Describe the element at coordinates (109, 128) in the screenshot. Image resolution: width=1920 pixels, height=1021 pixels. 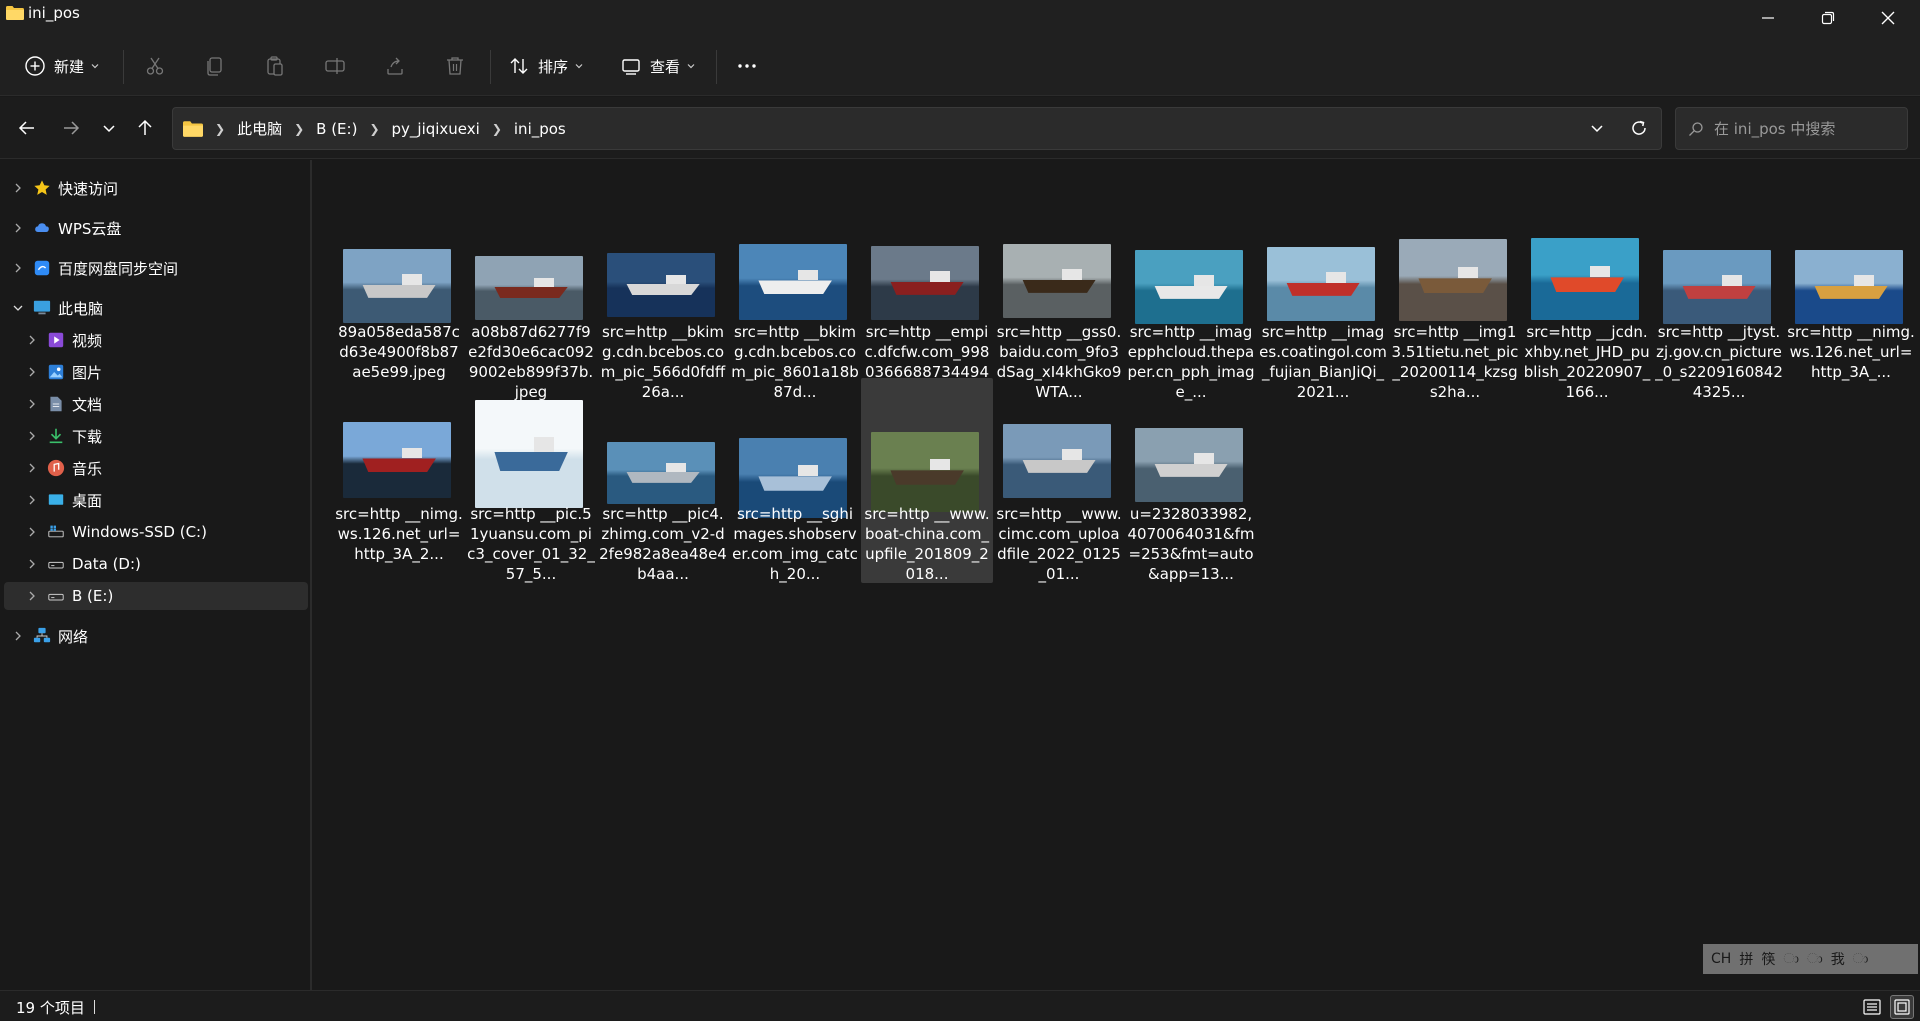
I see `recent-locations-button` at that location.